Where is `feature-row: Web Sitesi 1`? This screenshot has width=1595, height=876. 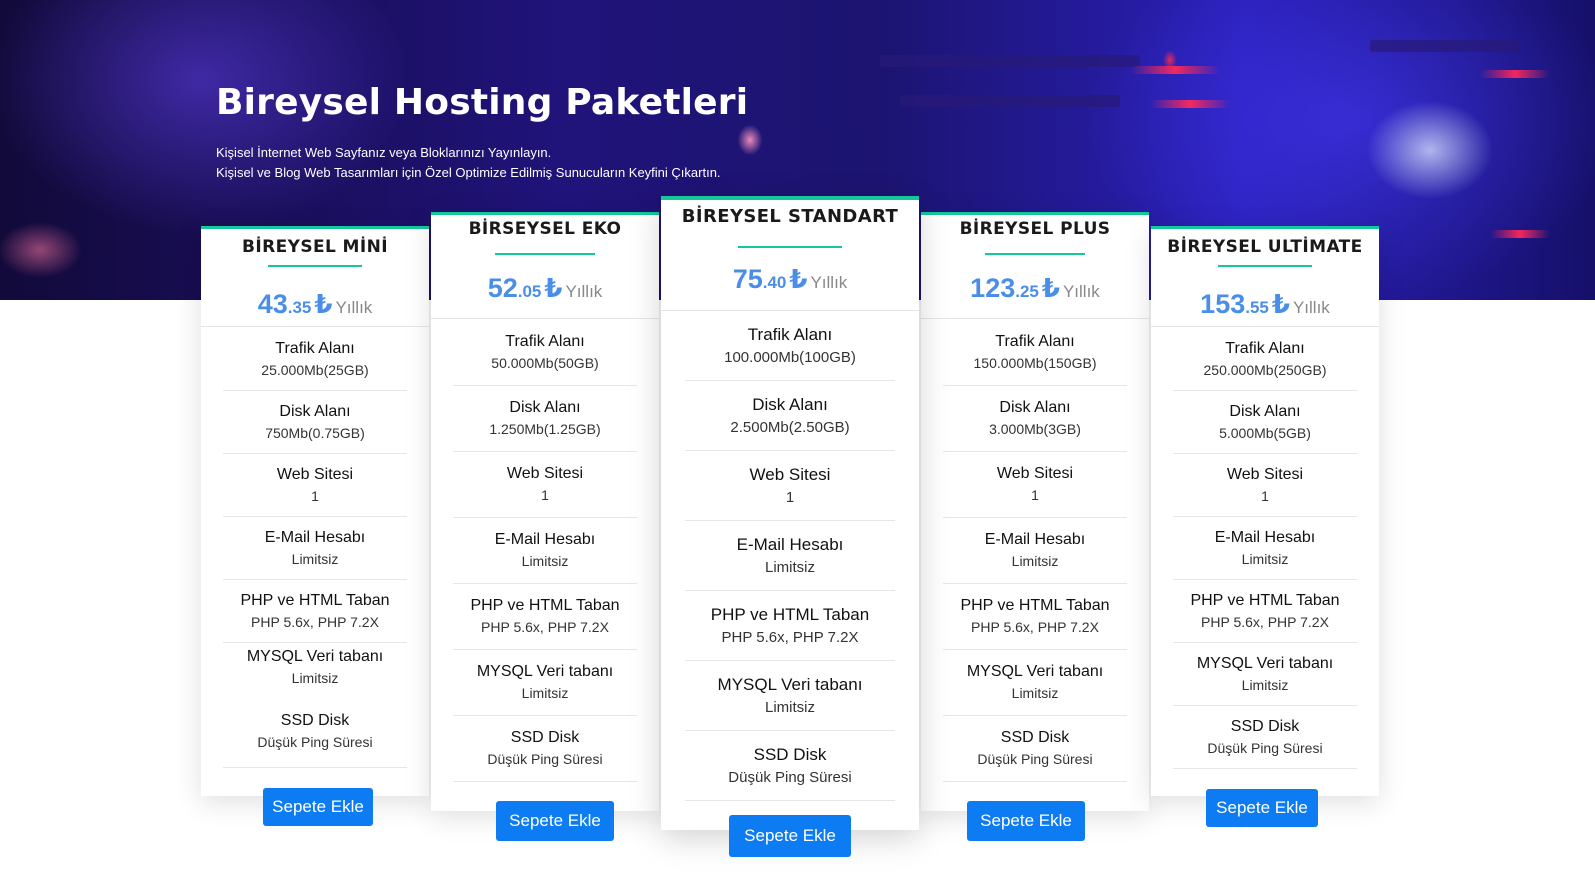 feature-row: Web Sitesi 1 is located at coordinates (1035, 484).